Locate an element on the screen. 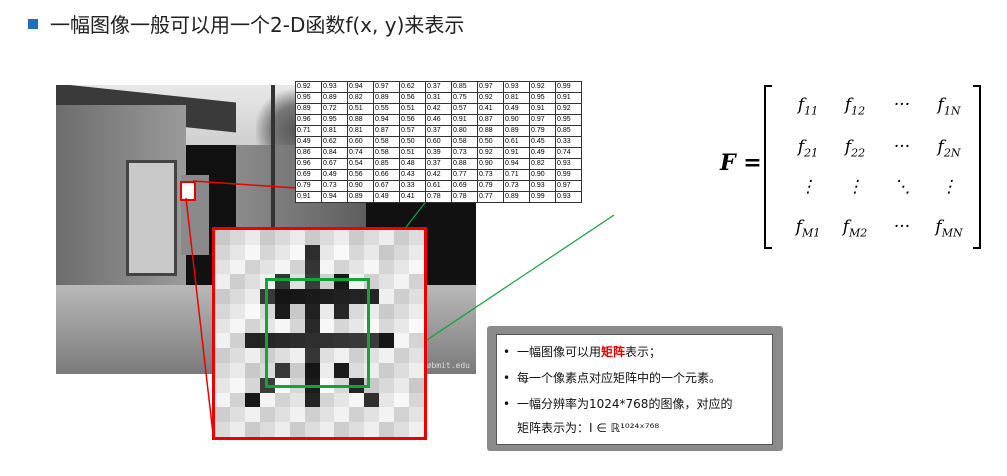 Image resolution: width=1007 pixels, height=476 pixels. matrix-cell: 0.78 is located at coordinates (438, 197).